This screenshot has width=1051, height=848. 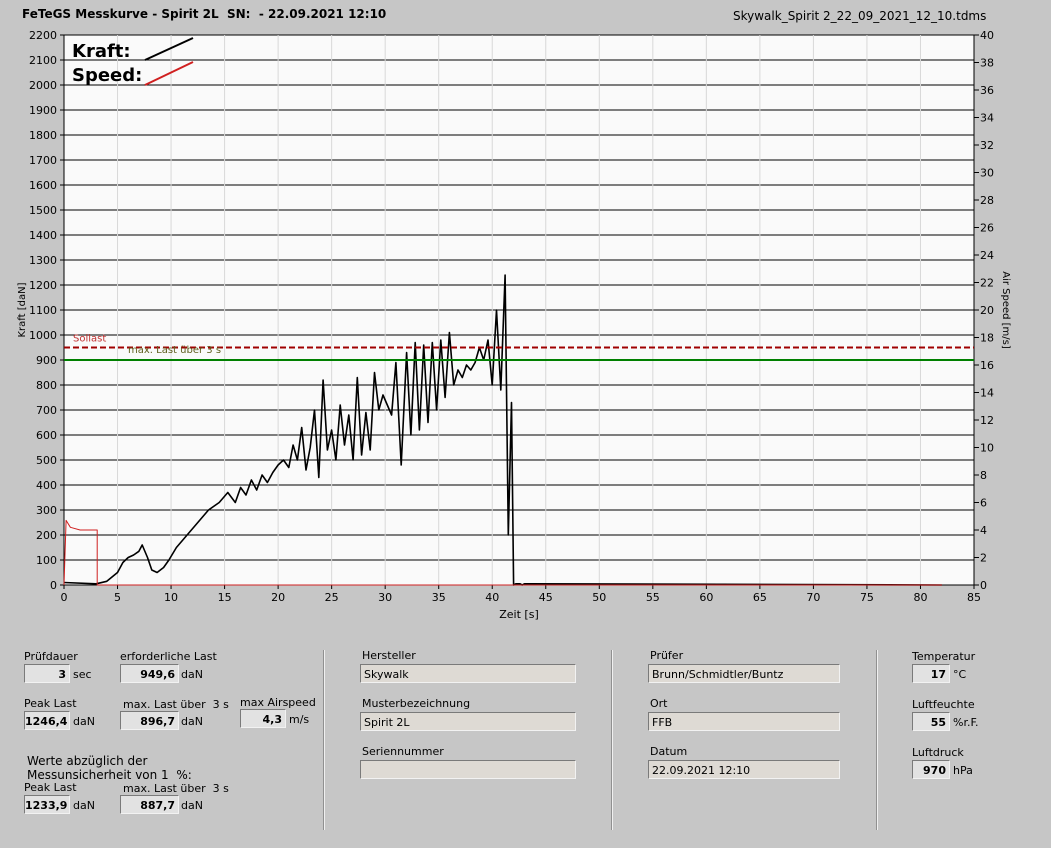 What do you see at coordinates (263, 718) in the screenshot?
I see `max-airspeed-field: 4,3` at bounding box center [263, 718].